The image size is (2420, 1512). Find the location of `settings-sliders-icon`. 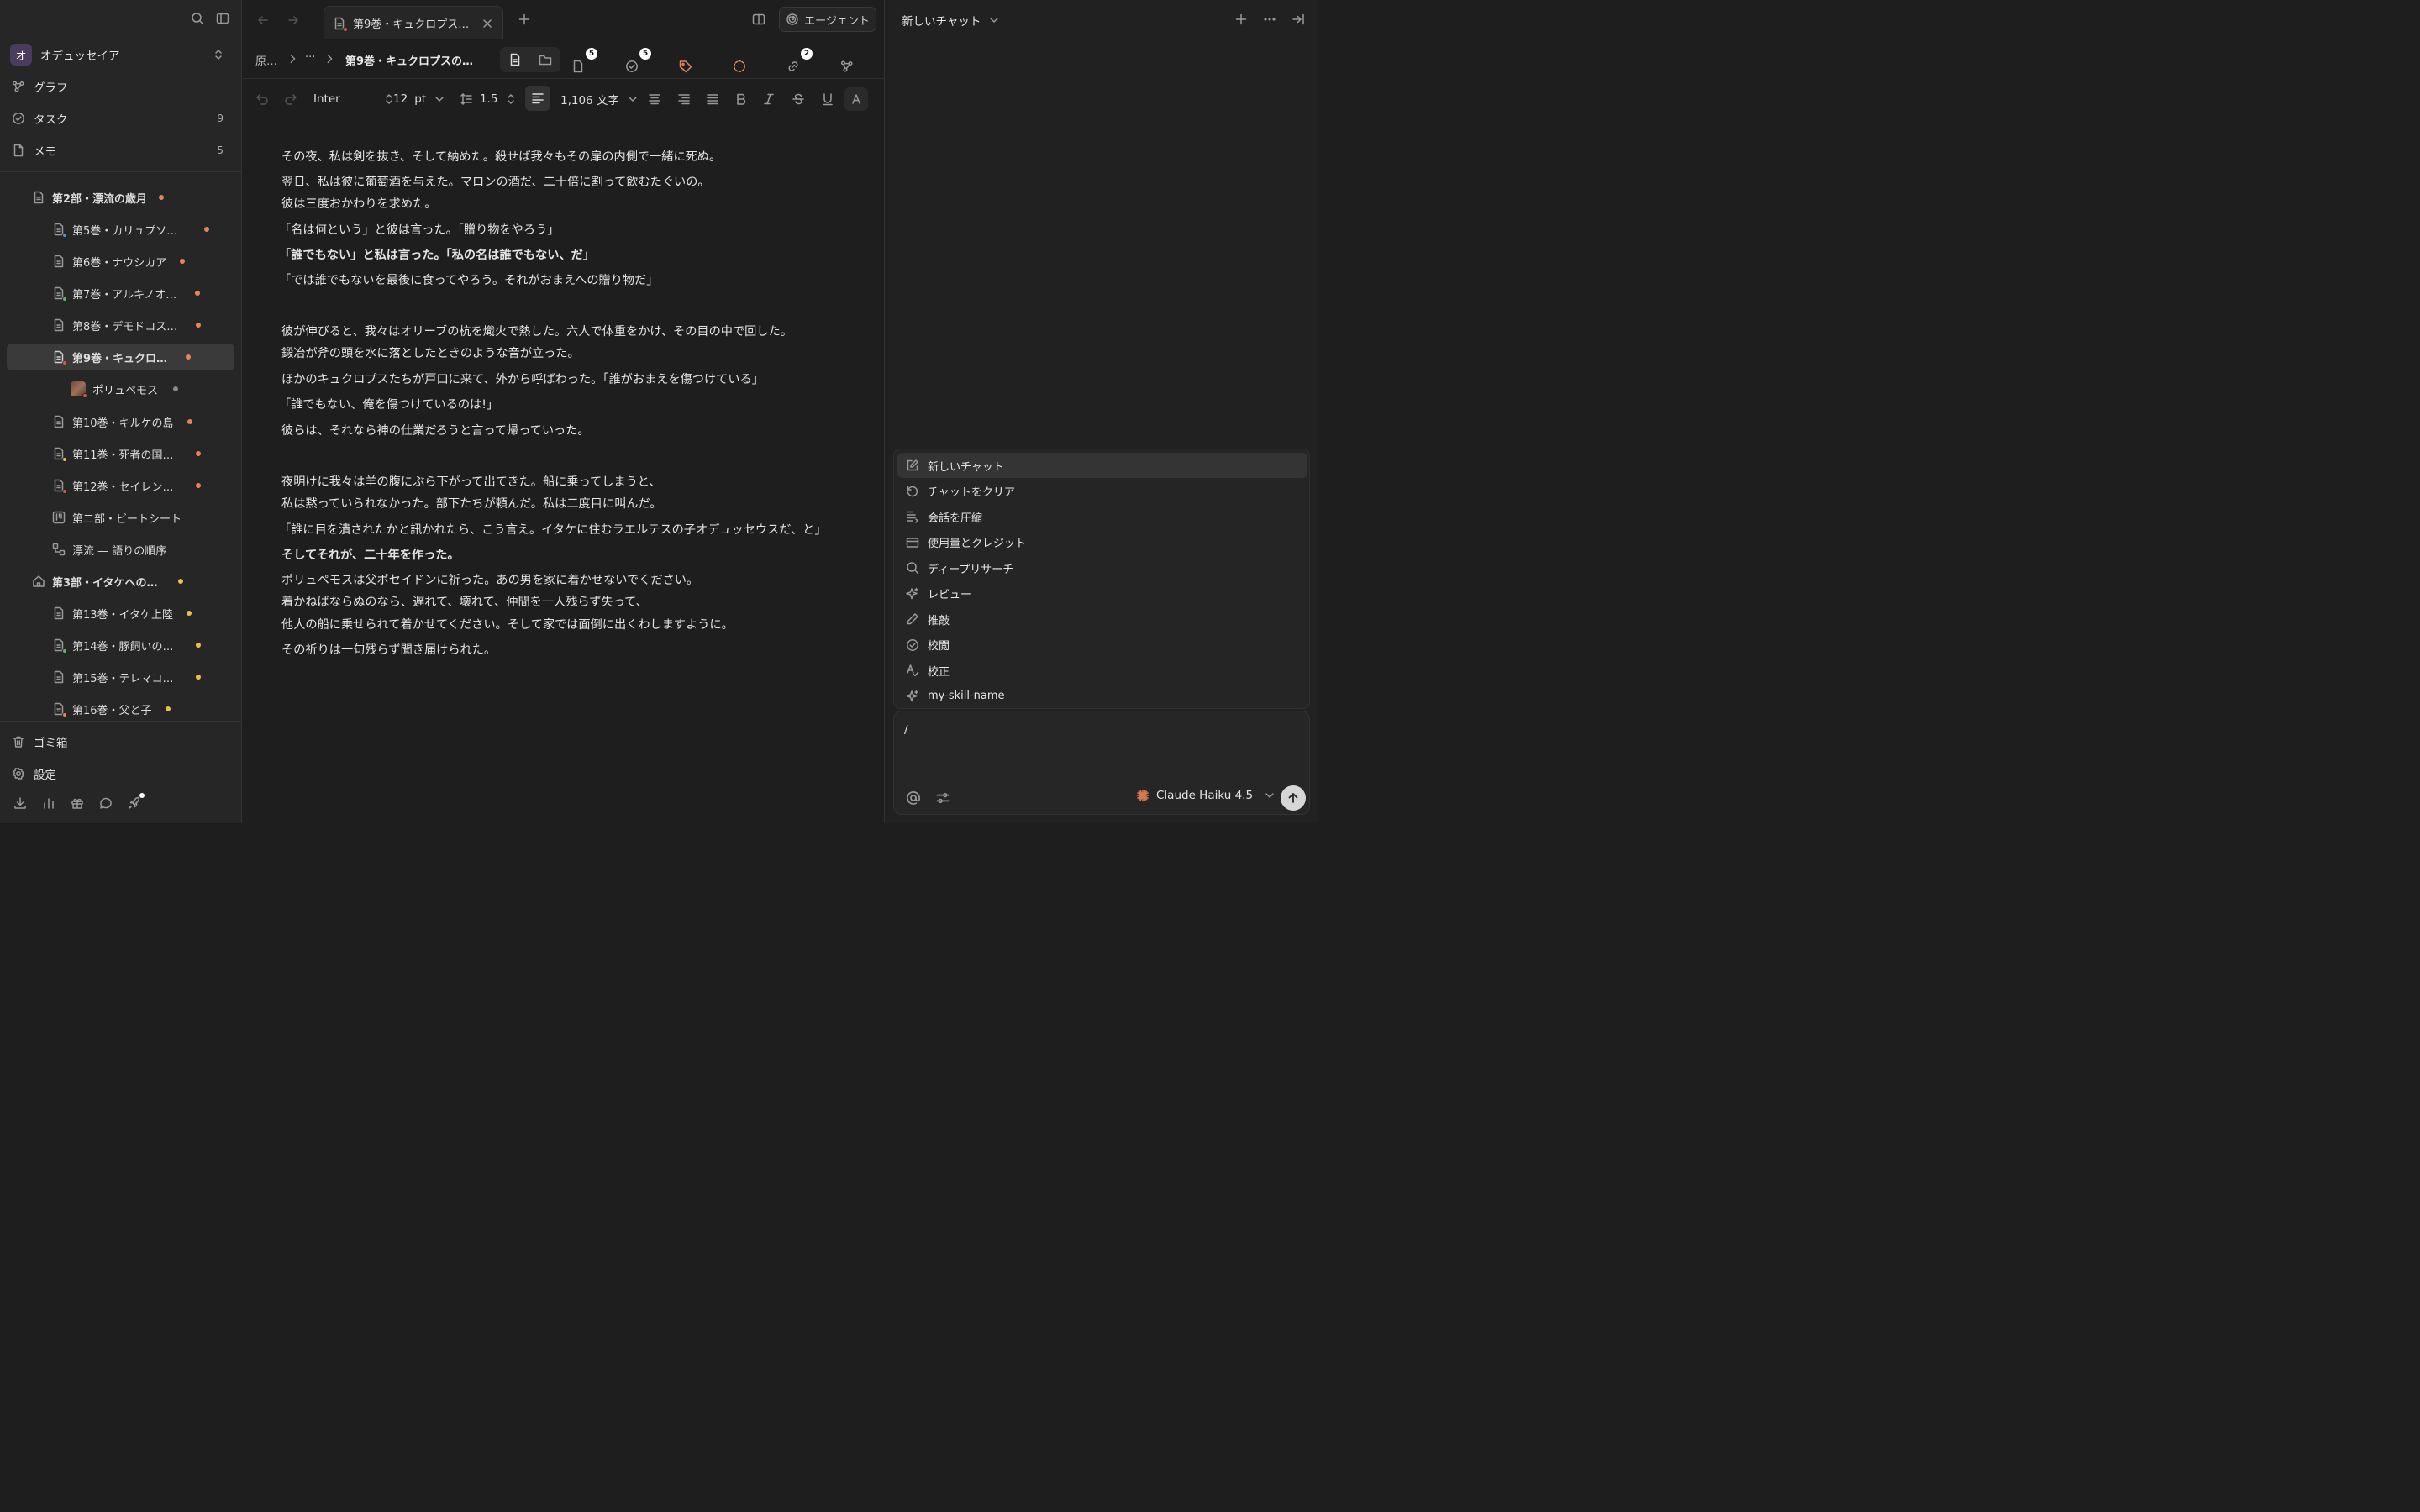

settings-sliders-icon is located at coordinates (942, 798).